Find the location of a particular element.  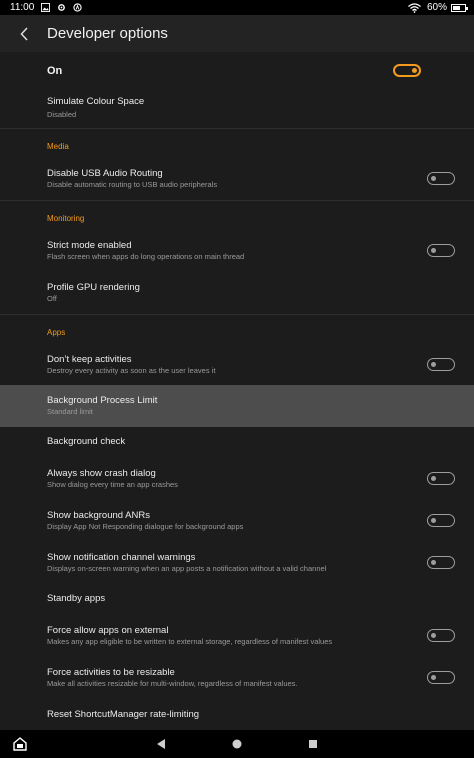

strict-mode-toggle is located at coordinates (441, 250).